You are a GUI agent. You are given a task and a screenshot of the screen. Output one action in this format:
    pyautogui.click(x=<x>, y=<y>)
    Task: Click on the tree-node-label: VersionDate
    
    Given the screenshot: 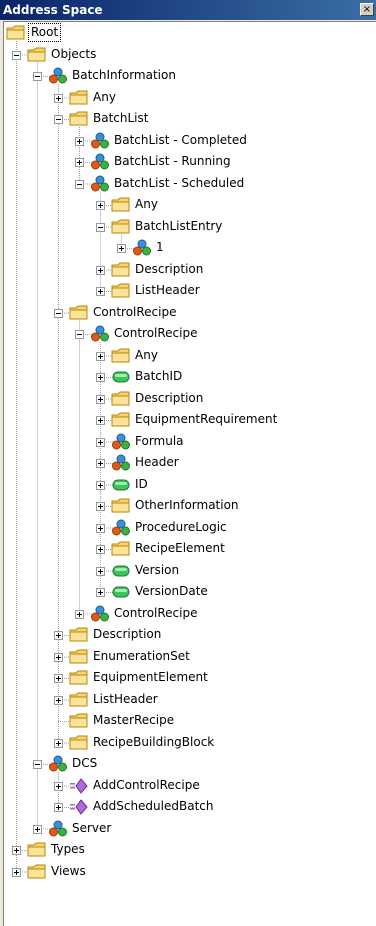 What is the action you would take?
    pyautogui.click(x=171, y=591)
    